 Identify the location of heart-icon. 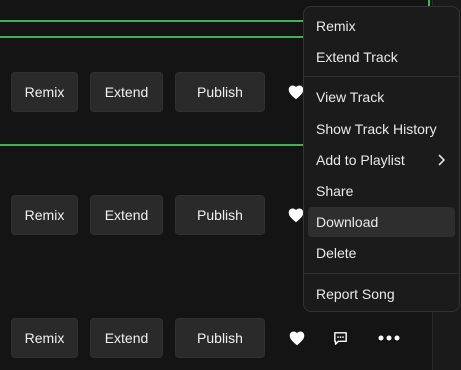
(297, 338).